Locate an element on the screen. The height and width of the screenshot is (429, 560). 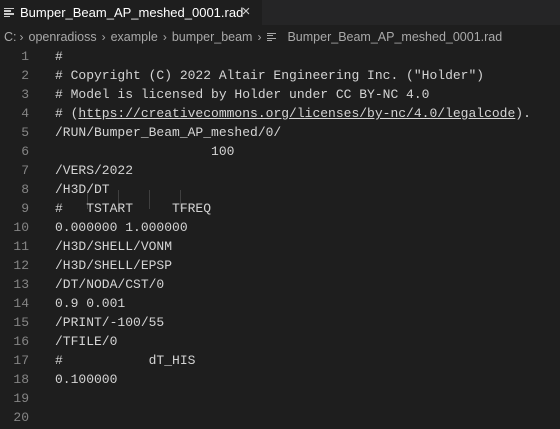
code-text: /RUN/Bumper_Beam_AP_meshed/0/ is located at coordinates (168, 132).